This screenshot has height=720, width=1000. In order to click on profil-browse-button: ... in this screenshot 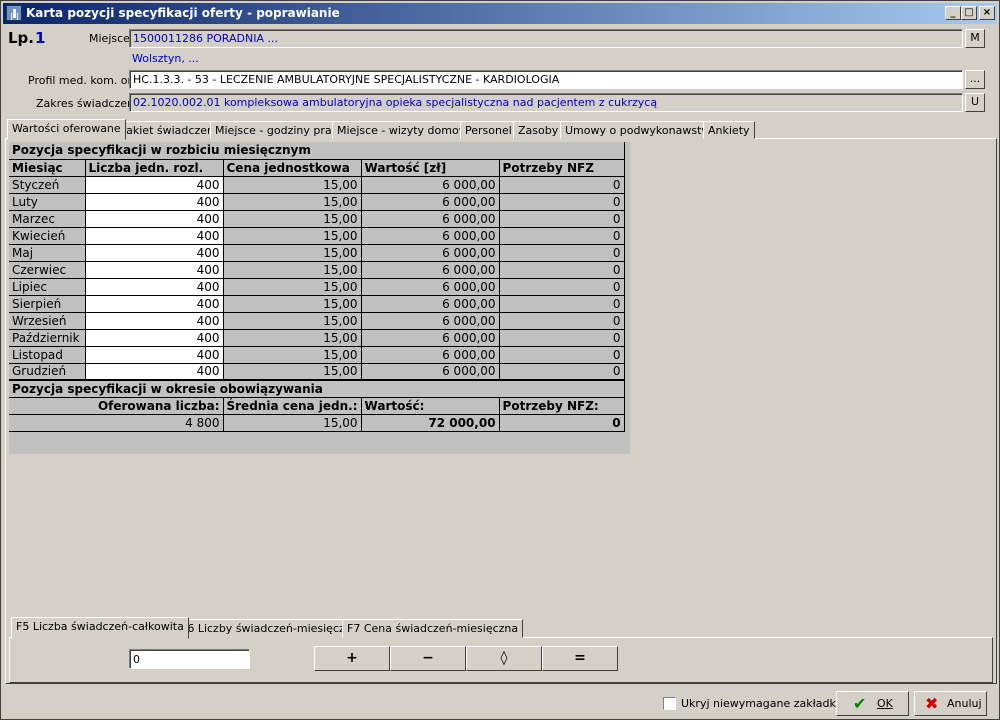, I will do `click(975, 79)`.